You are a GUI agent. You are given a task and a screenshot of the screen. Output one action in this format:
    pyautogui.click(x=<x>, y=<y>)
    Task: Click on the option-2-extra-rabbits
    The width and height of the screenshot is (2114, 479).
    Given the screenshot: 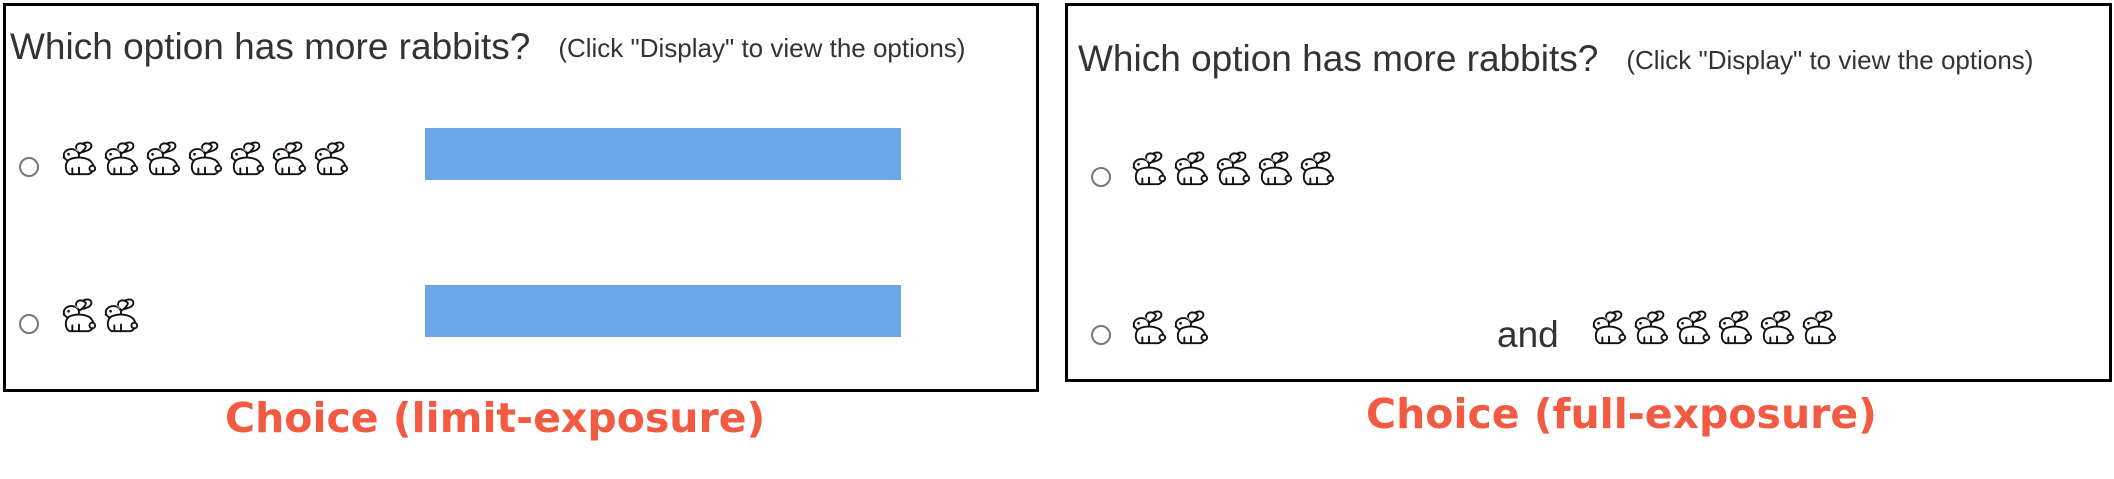 What is the action you would take?
    pyautogui.click(x=1714, y=328)
    